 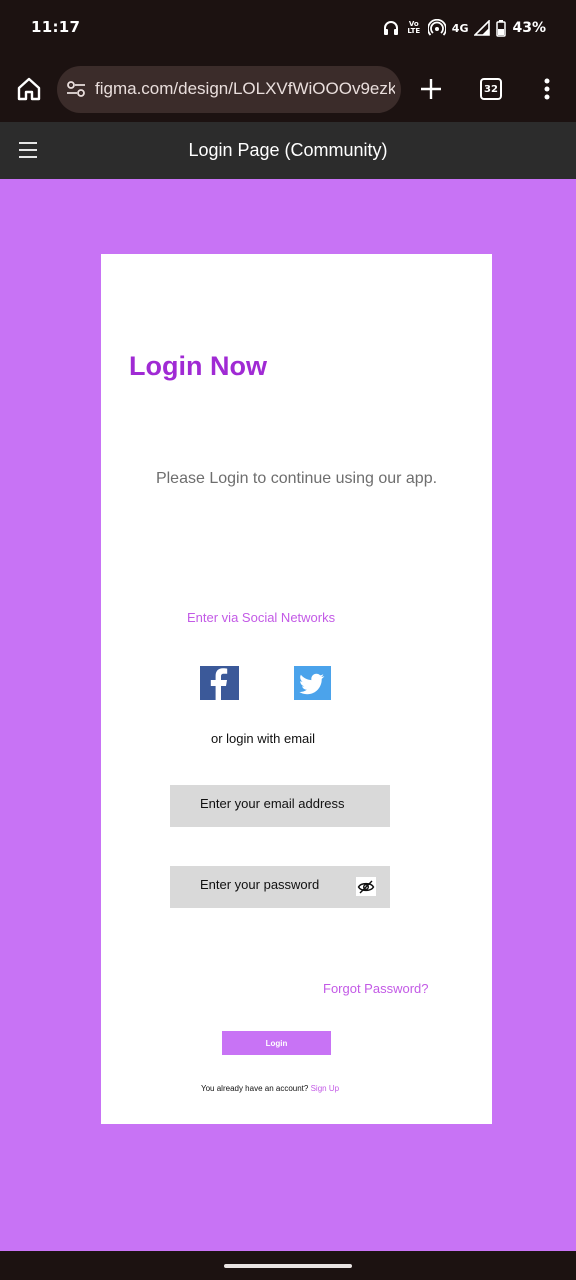 What do you see at coordinates (288, 28) in the screenshot?
I see `status-bar: 11:17 Vo LTE 4G 43%` at bounding box center [288, 28].